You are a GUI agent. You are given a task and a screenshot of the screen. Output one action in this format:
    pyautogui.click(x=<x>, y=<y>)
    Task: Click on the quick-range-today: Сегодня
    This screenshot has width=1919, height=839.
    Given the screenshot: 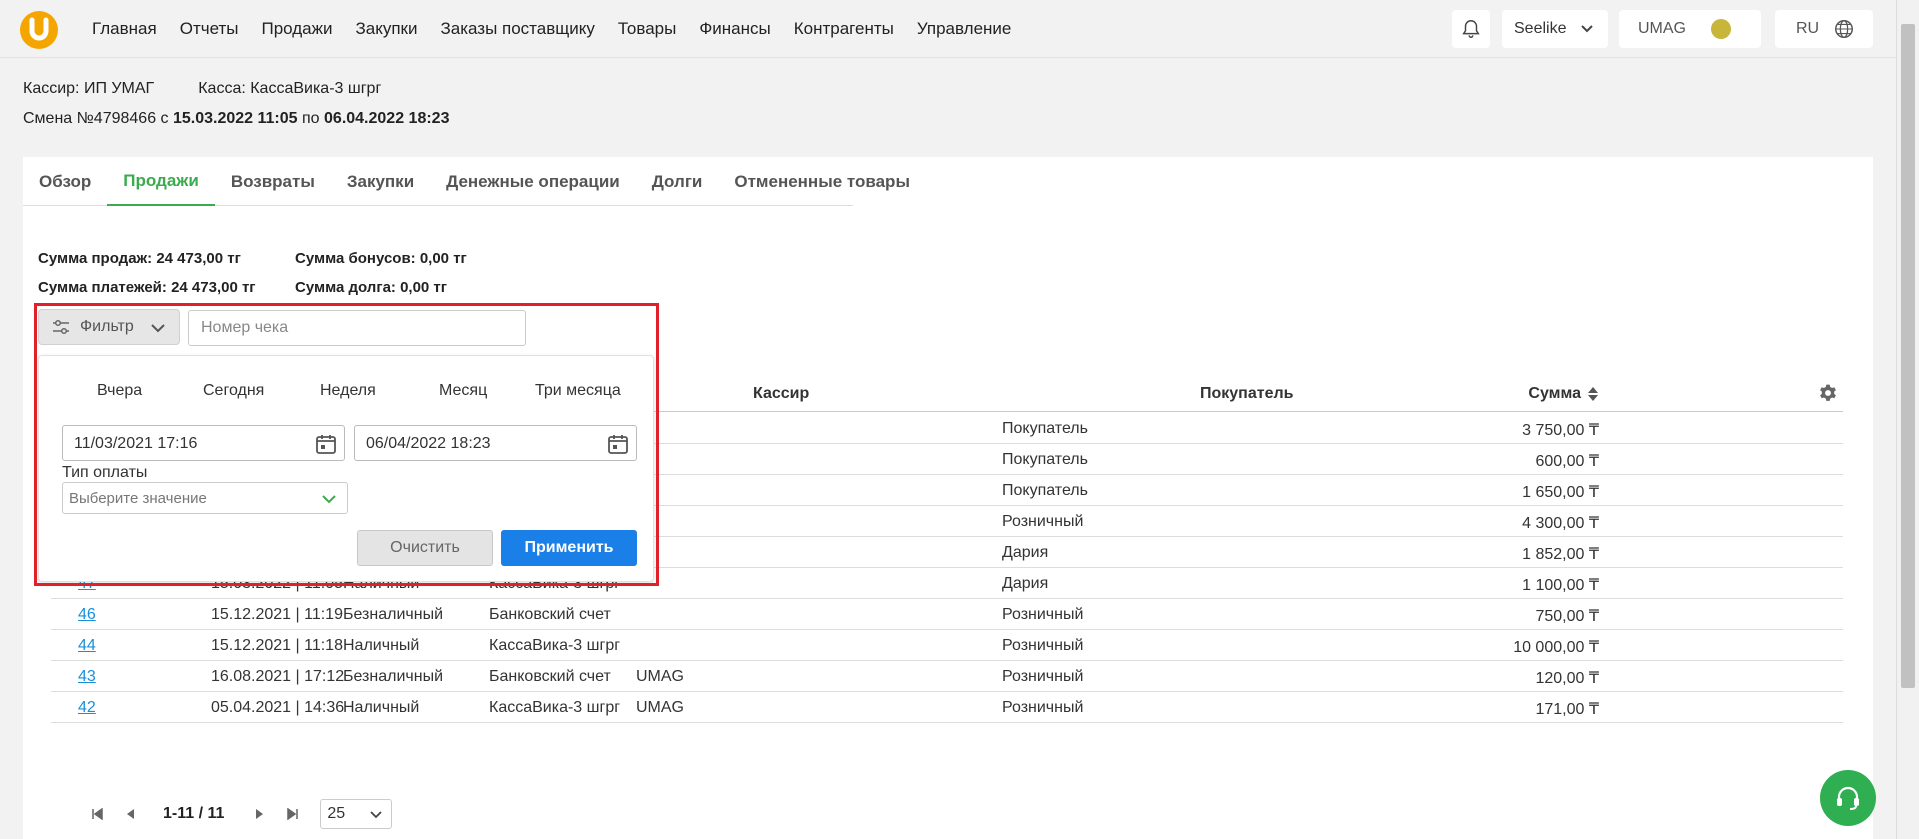 What is the action you would take?
    pyautogui.click(x=233, y=391)
    